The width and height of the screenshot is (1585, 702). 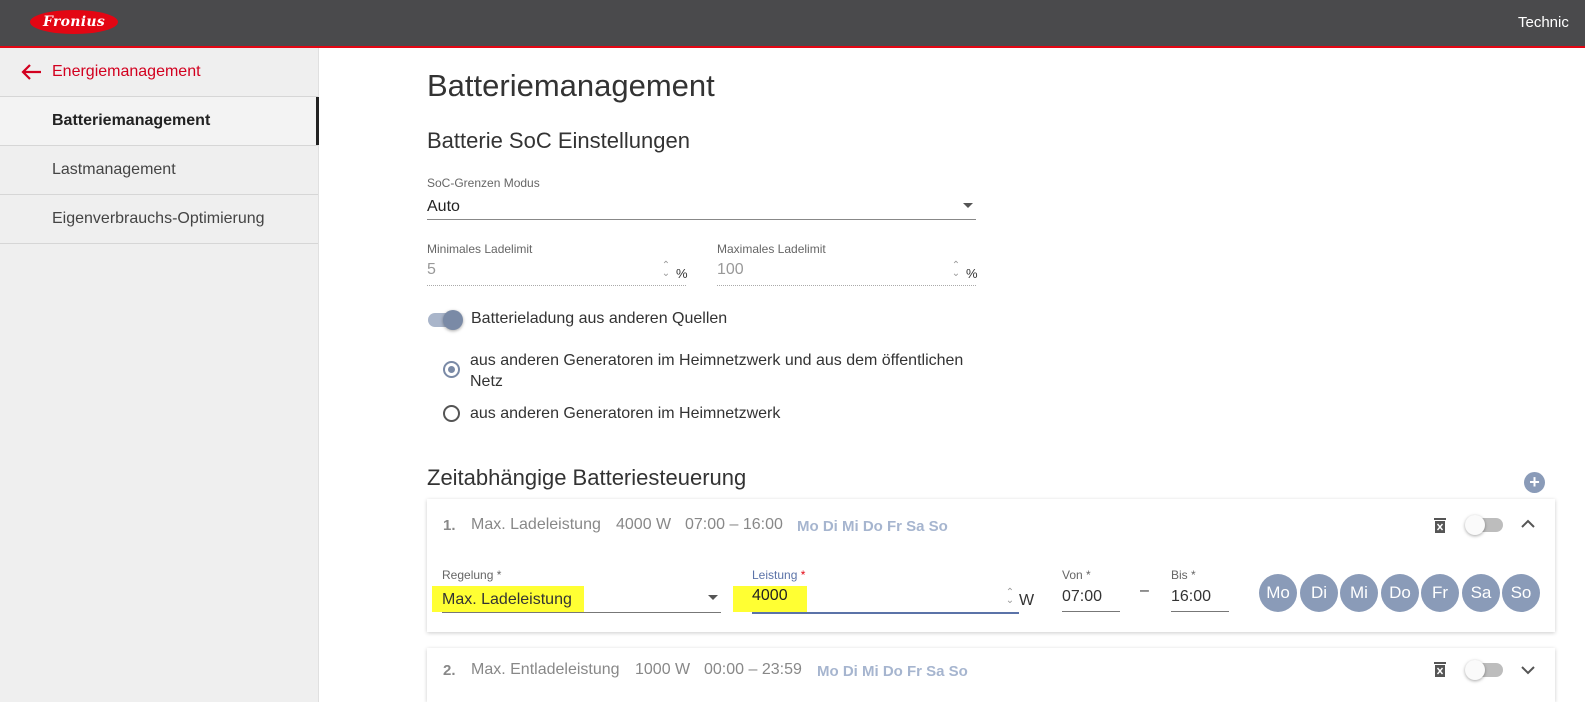 What do you see at coordinates (431, 269) in the screenshot?
I see `min-limit-value: 5` at bounding box center [431, 269].